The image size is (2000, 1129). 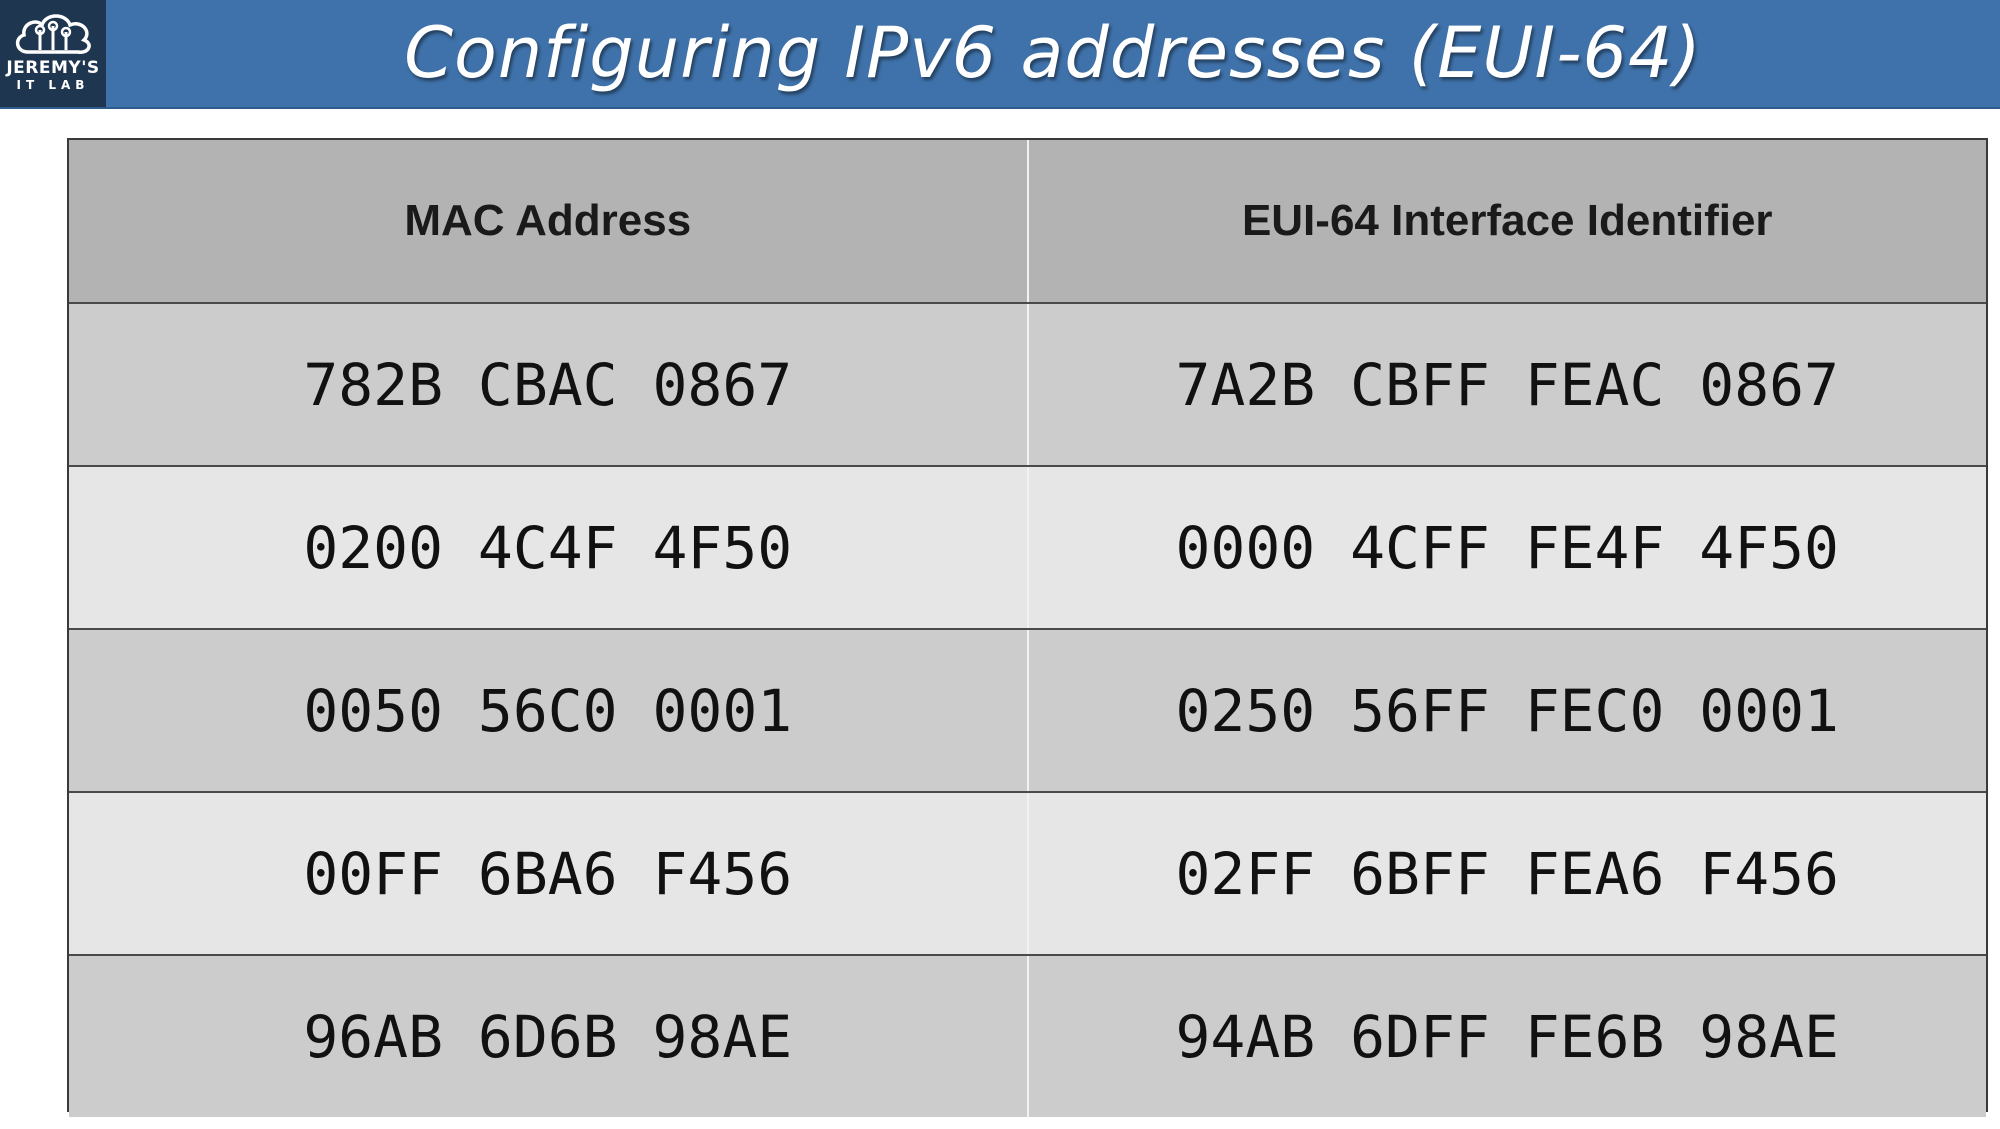 I want to click on column-header-eui64: EUI-64 Interface Identifier, so click(x=1506, y=222).